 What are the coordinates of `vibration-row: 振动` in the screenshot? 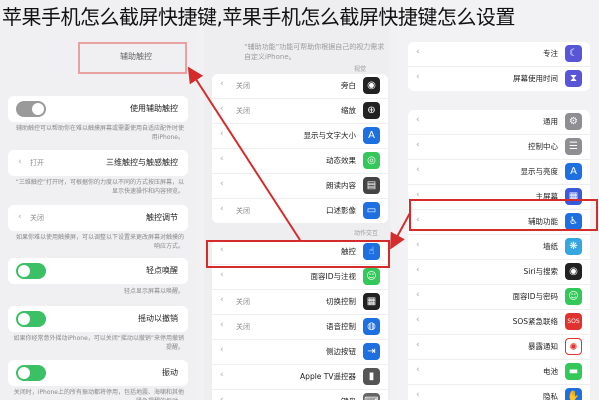 It's located at (98, 373).